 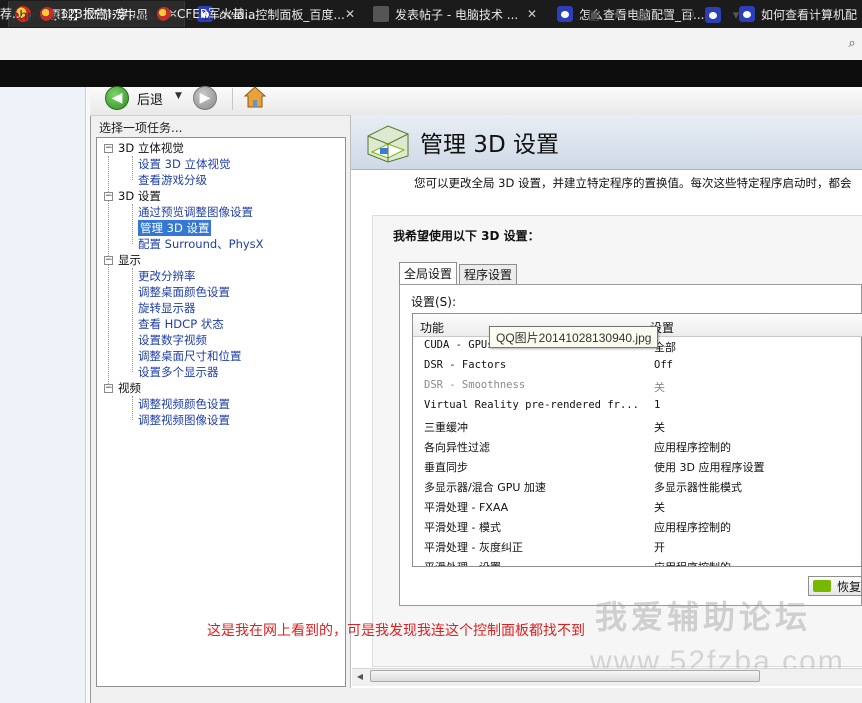 What do you see at coordinates (432, 327) in the screenshot?
I see `column-header-feature: 功能` at bounding box center [432, 327].